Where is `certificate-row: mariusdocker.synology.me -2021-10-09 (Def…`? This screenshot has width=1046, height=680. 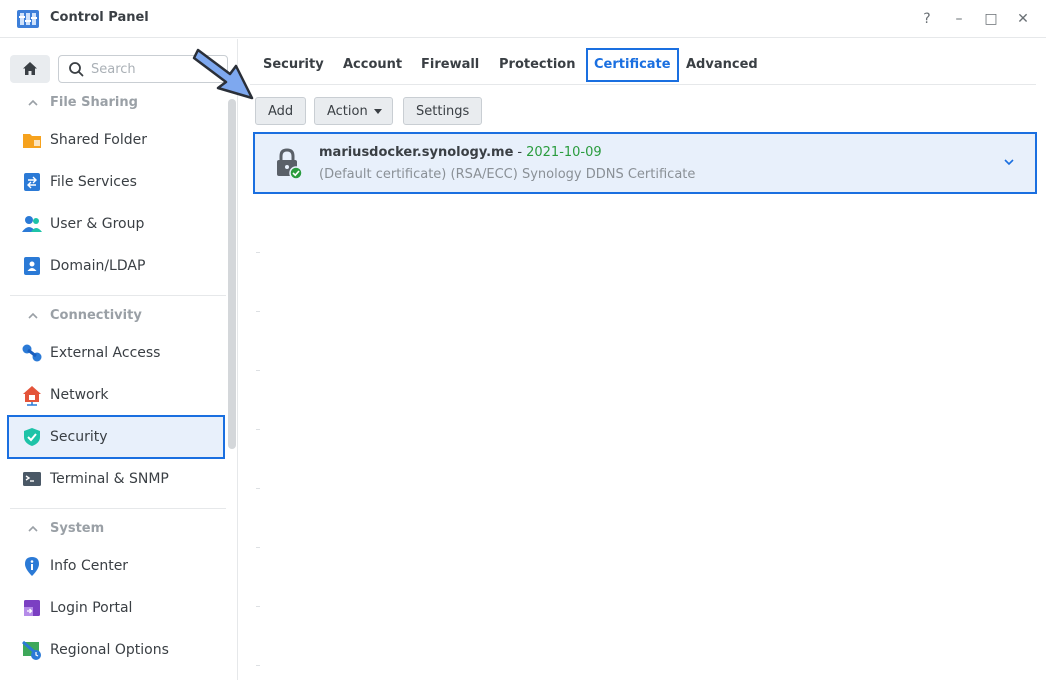 certificate-row: mariusdocker.synology.me -2021-10-09 (Def… is located at coordinates (645, 163).